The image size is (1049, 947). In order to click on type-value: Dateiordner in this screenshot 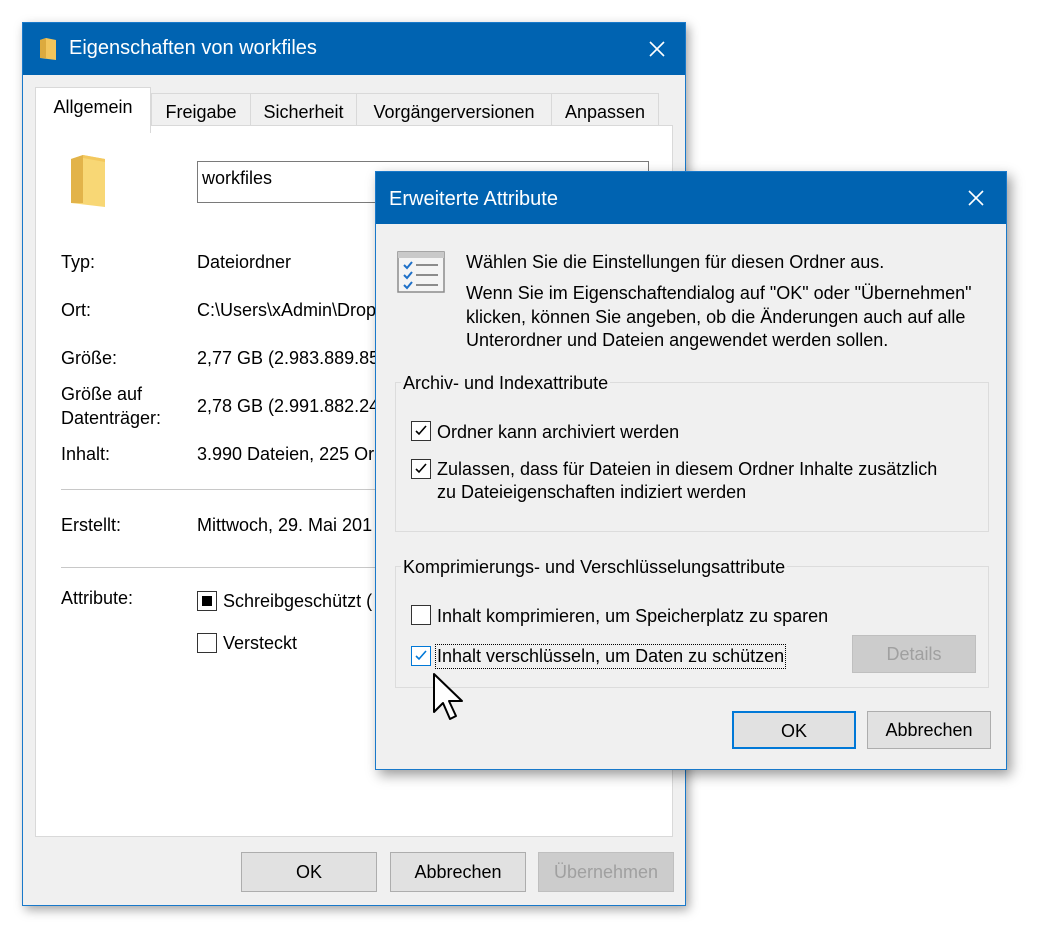, I will do `click(244, 262)`.